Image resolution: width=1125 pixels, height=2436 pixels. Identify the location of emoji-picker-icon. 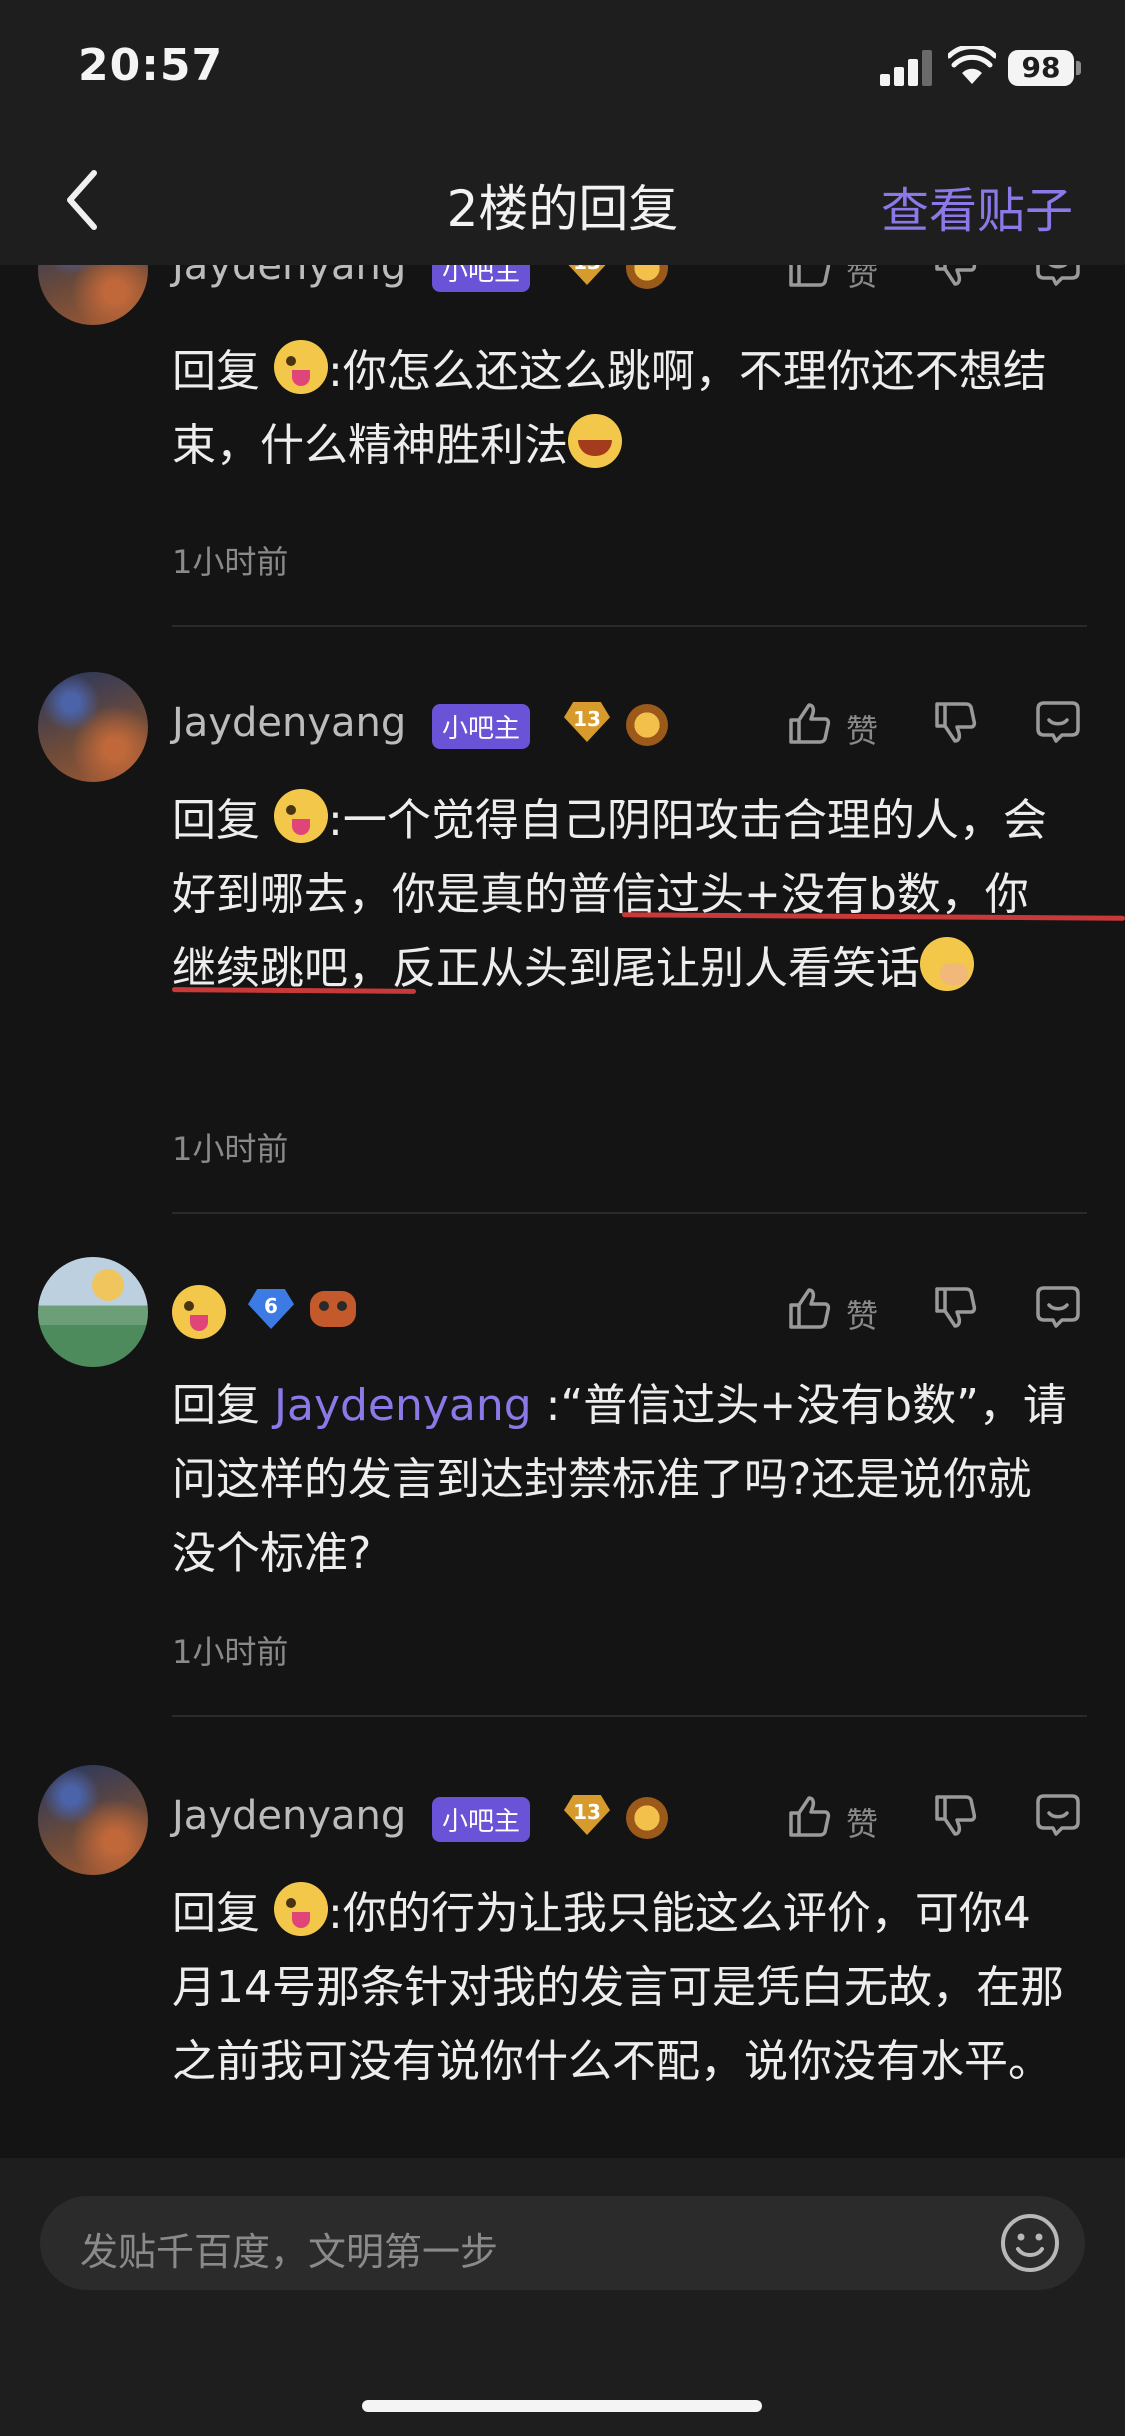
(1030, 2243).